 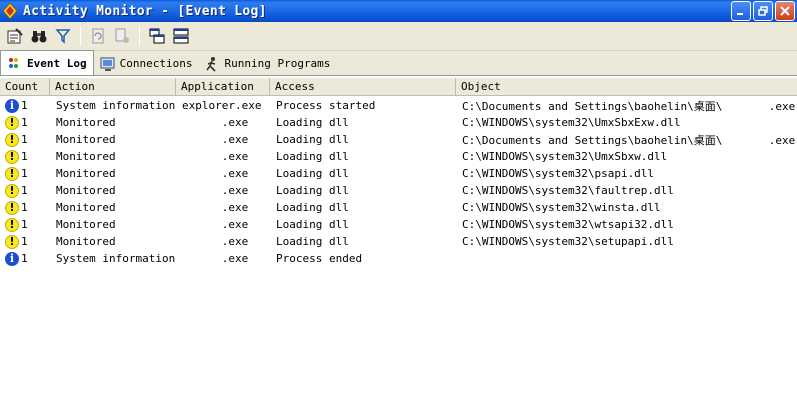 I want to click on connections-icon, so click(x=108, y=64).